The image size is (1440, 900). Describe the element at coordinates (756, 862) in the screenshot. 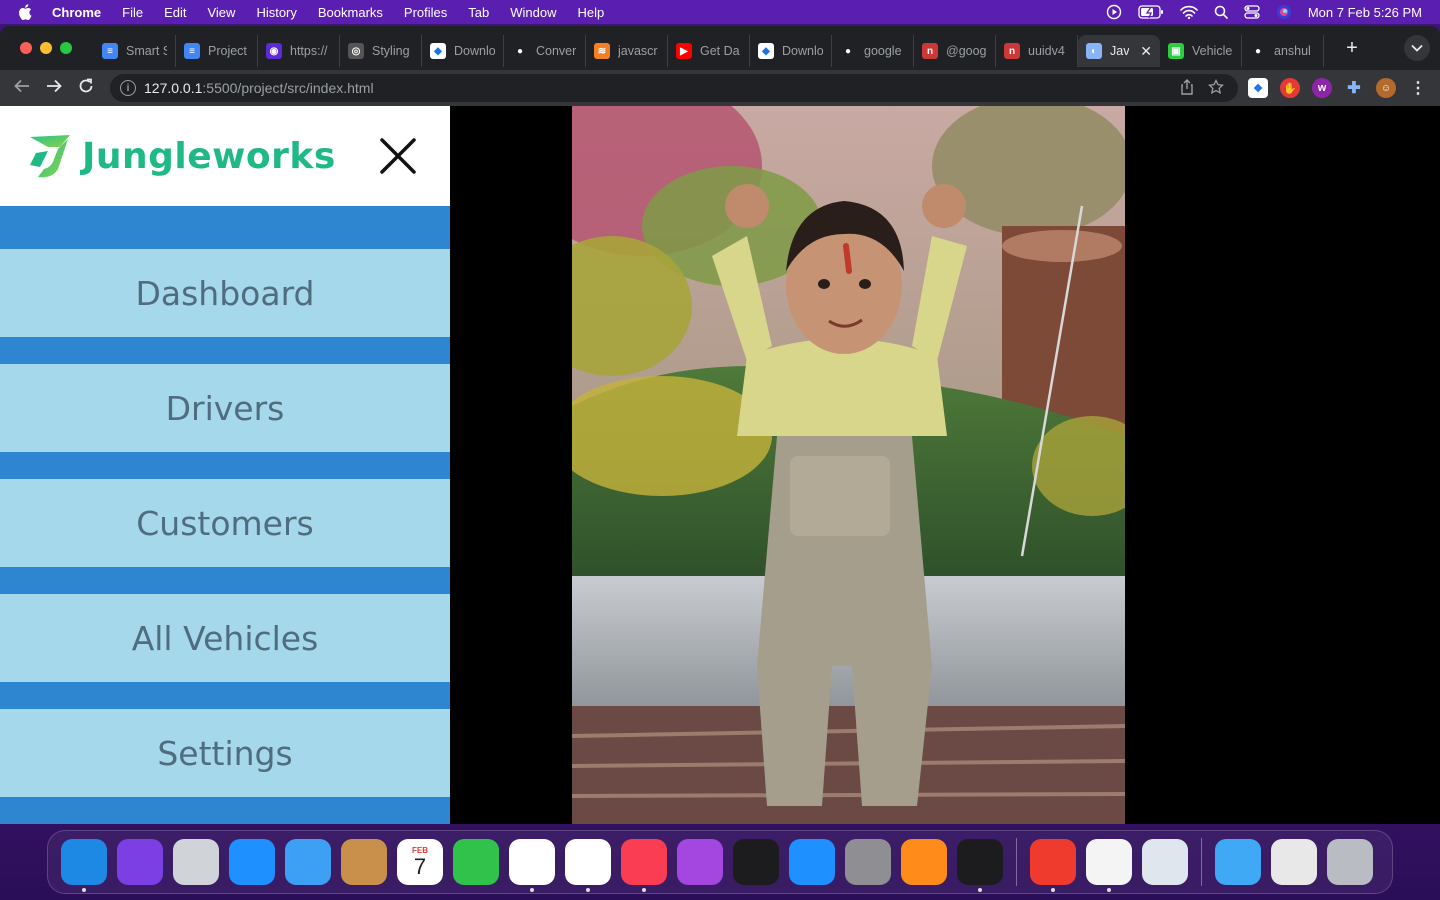

I see `appletv-icon` at that location.